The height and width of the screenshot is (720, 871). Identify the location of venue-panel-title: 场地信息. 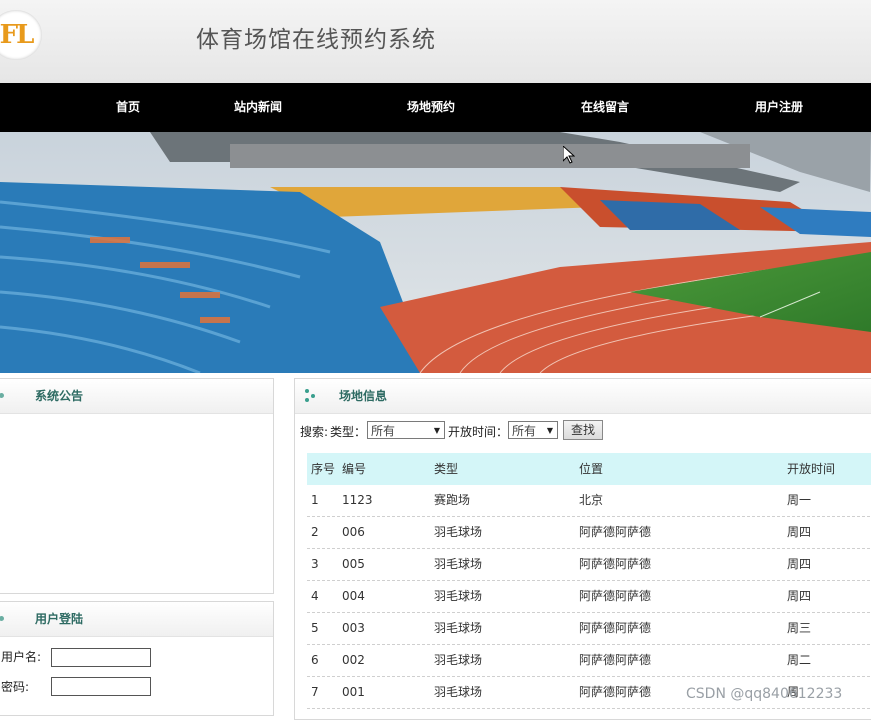
(363, 396).